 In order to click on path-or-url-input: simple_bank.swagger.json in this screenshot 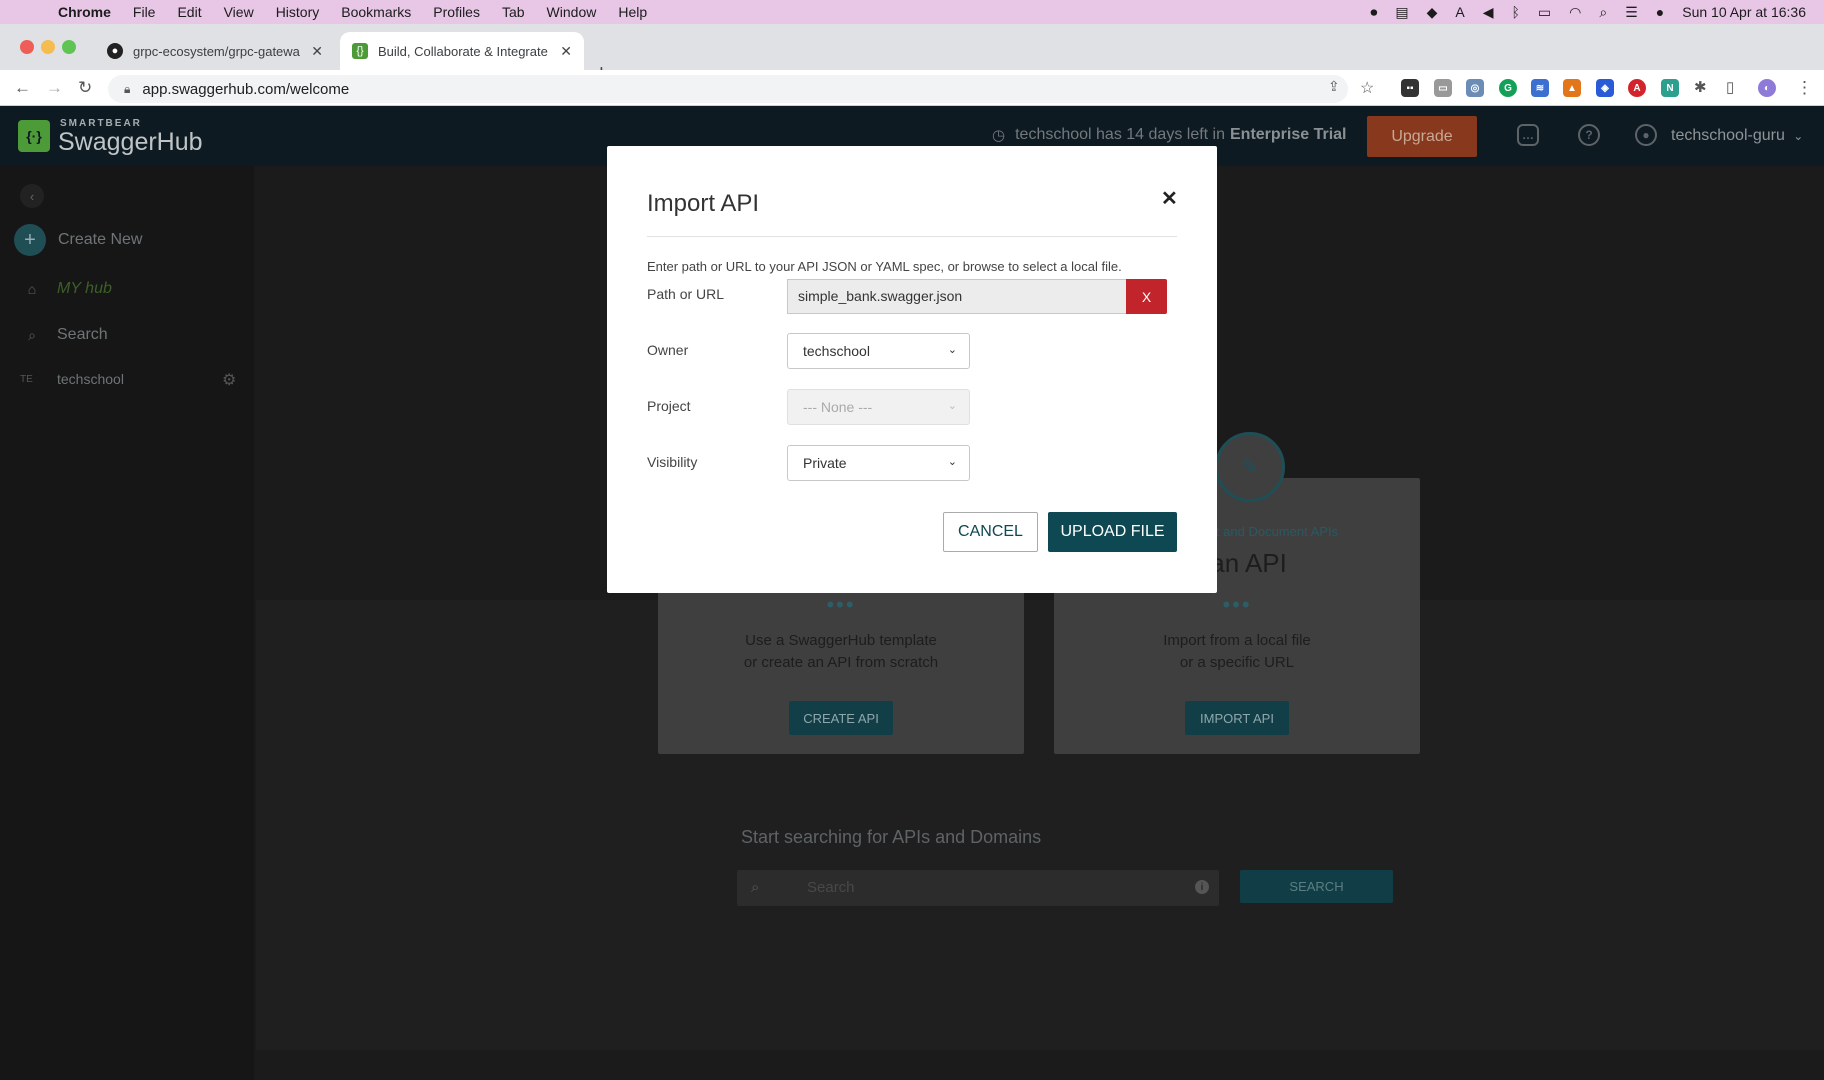, I will do `click(957, 296)`.